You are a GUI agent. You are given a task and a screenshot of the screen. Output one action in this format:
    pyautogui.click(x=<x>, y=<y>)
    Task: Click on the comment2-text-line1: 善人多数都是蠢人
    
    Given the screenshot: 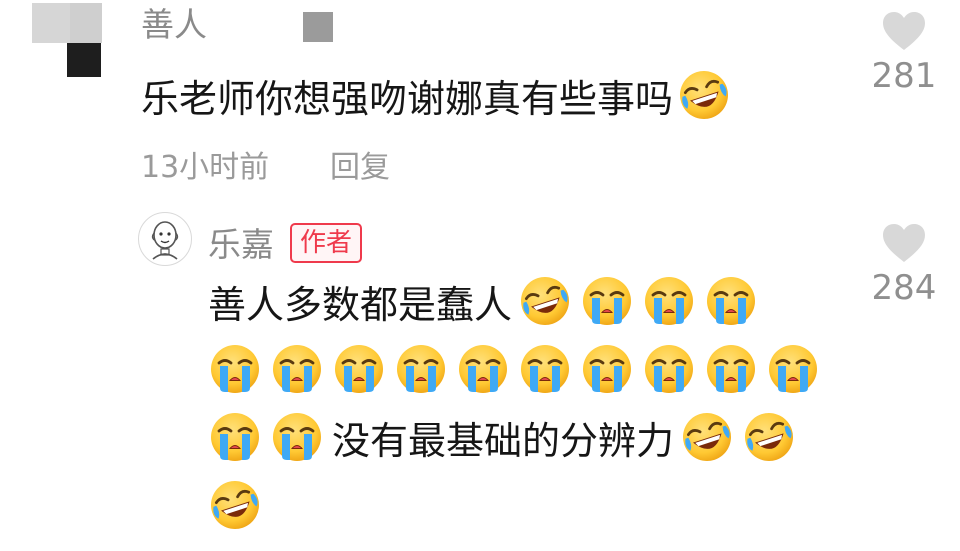 What is the action you would take?
    pyautogui.click(x=360, y=304)
    